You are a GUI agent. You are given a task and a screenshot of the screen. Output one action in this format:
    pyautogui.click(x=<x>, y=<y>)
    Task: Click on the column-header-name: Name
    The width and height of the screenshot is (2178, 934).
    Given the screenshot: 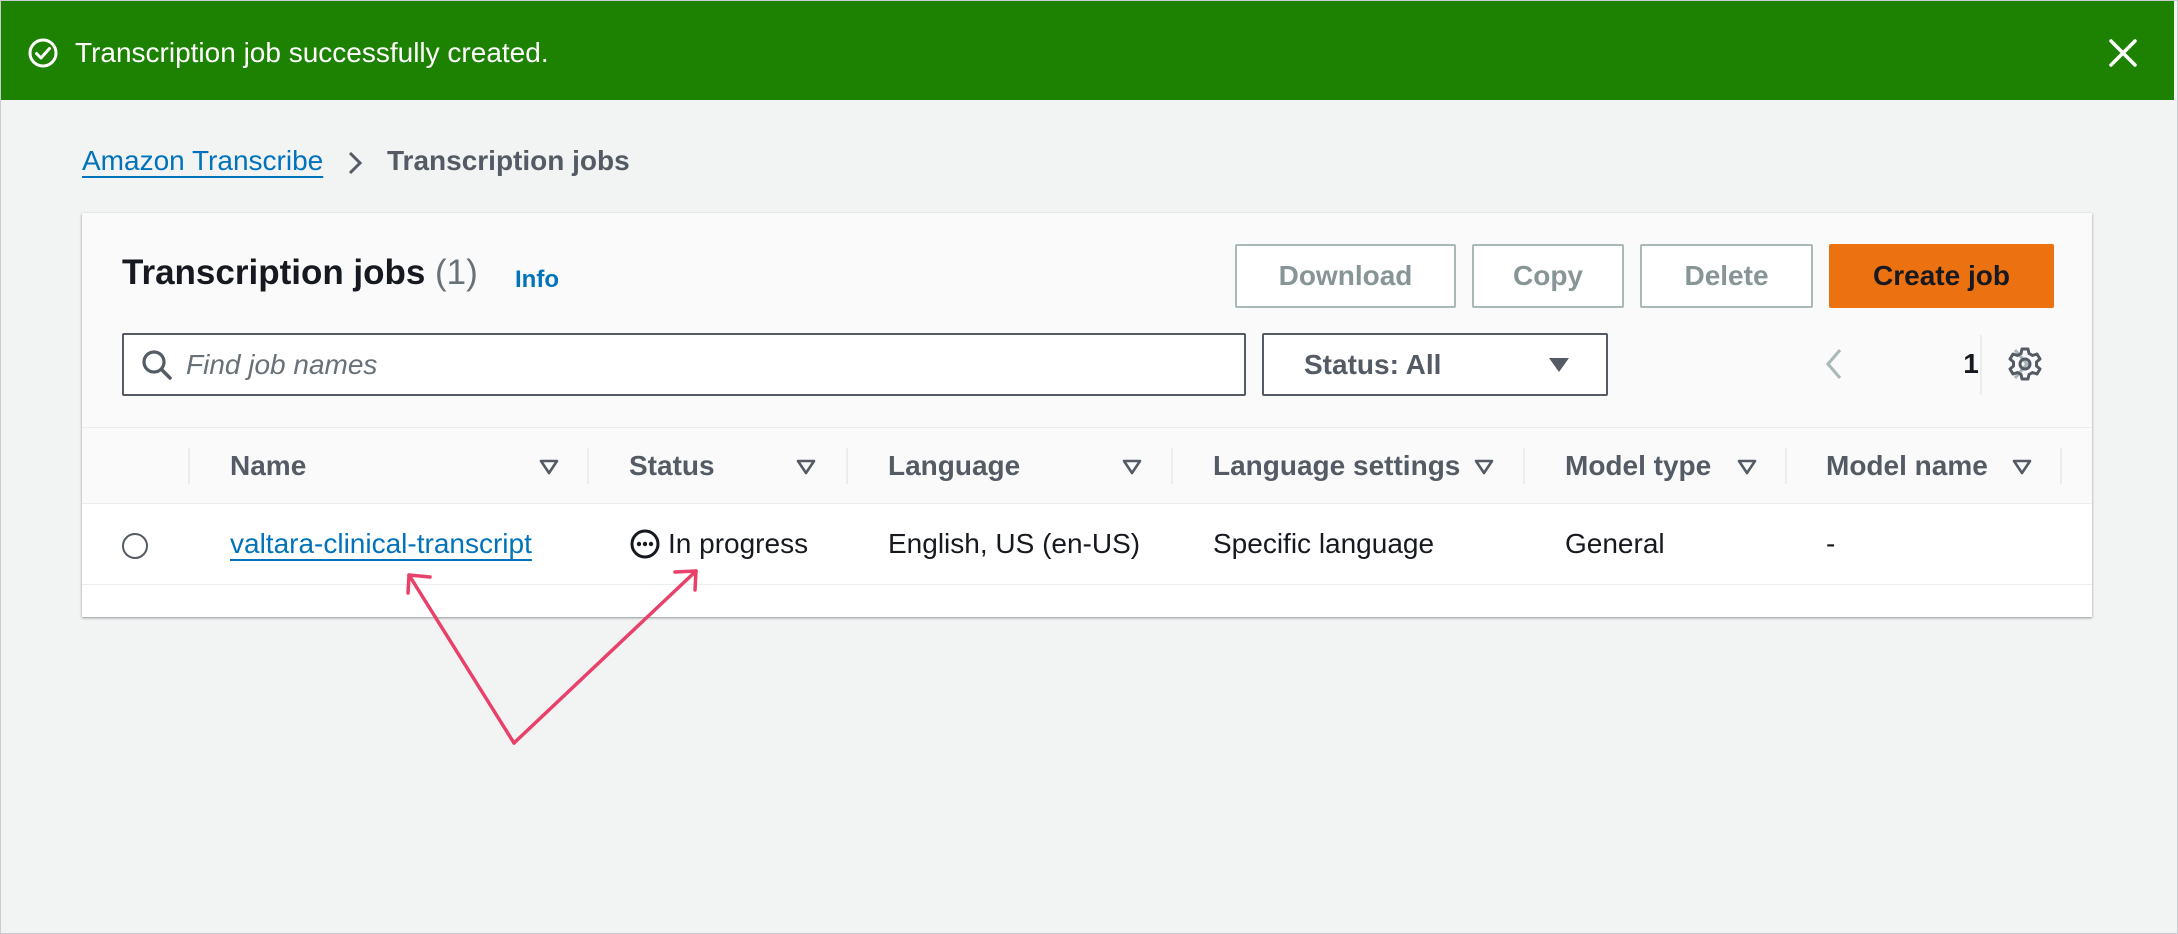 What is the action you would take?
    pyautogui.click(x=268, y=466)
    